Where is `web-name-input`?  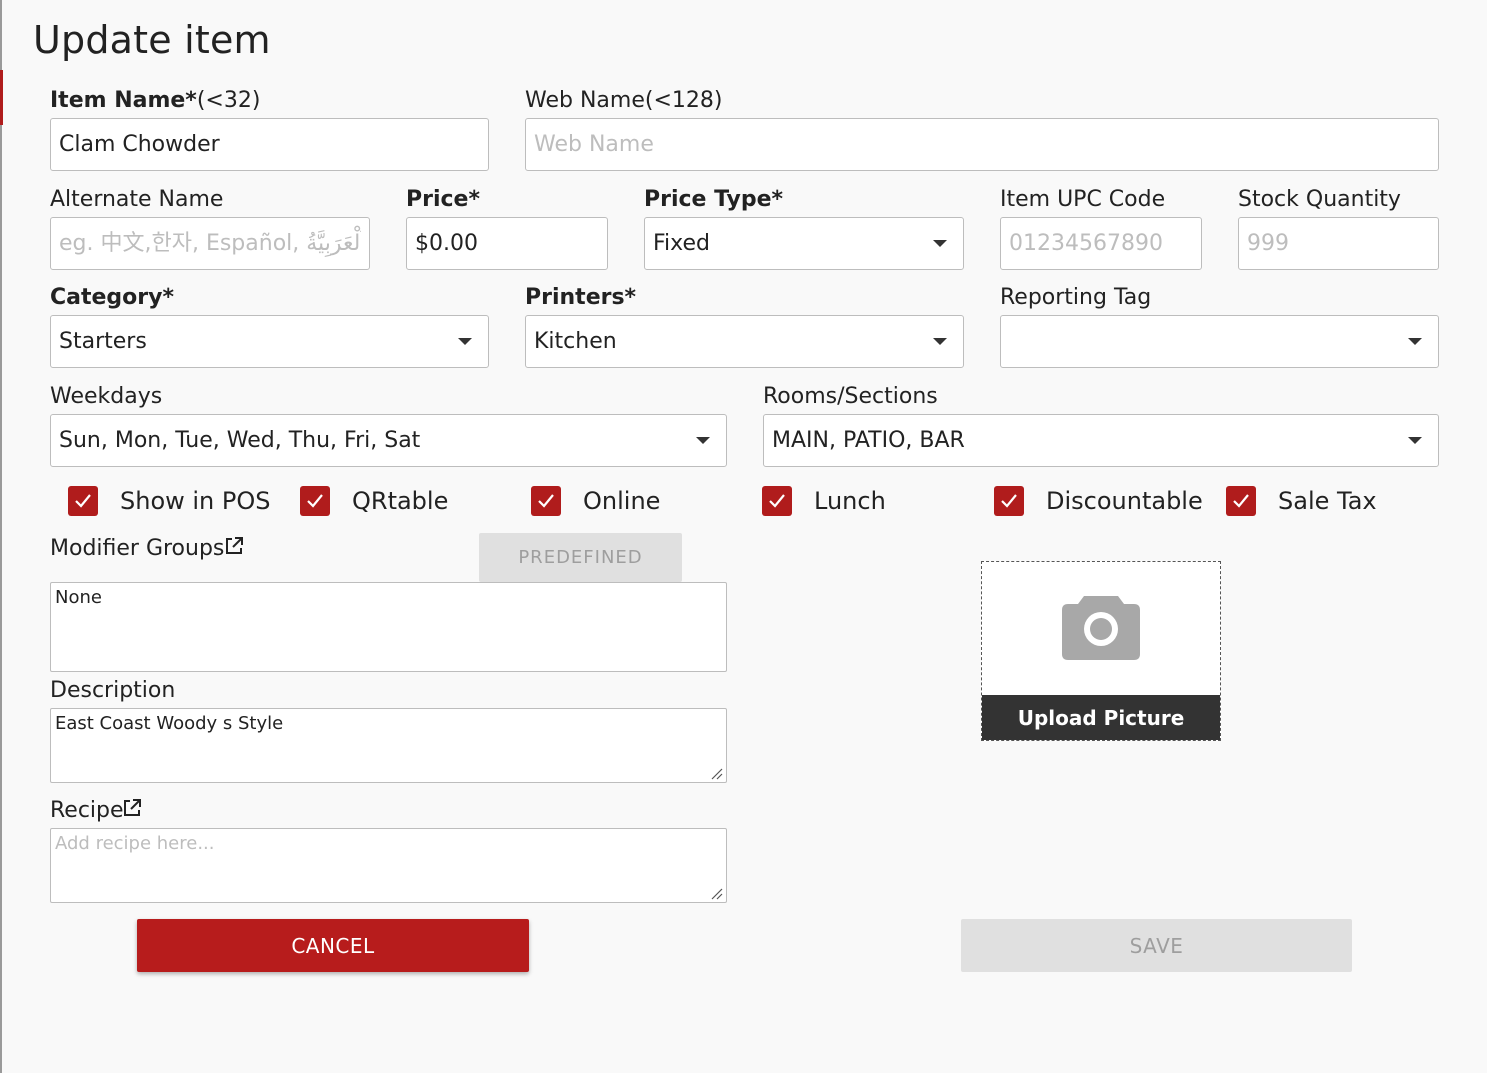
web-name-input is located at coordinates (982, 144).